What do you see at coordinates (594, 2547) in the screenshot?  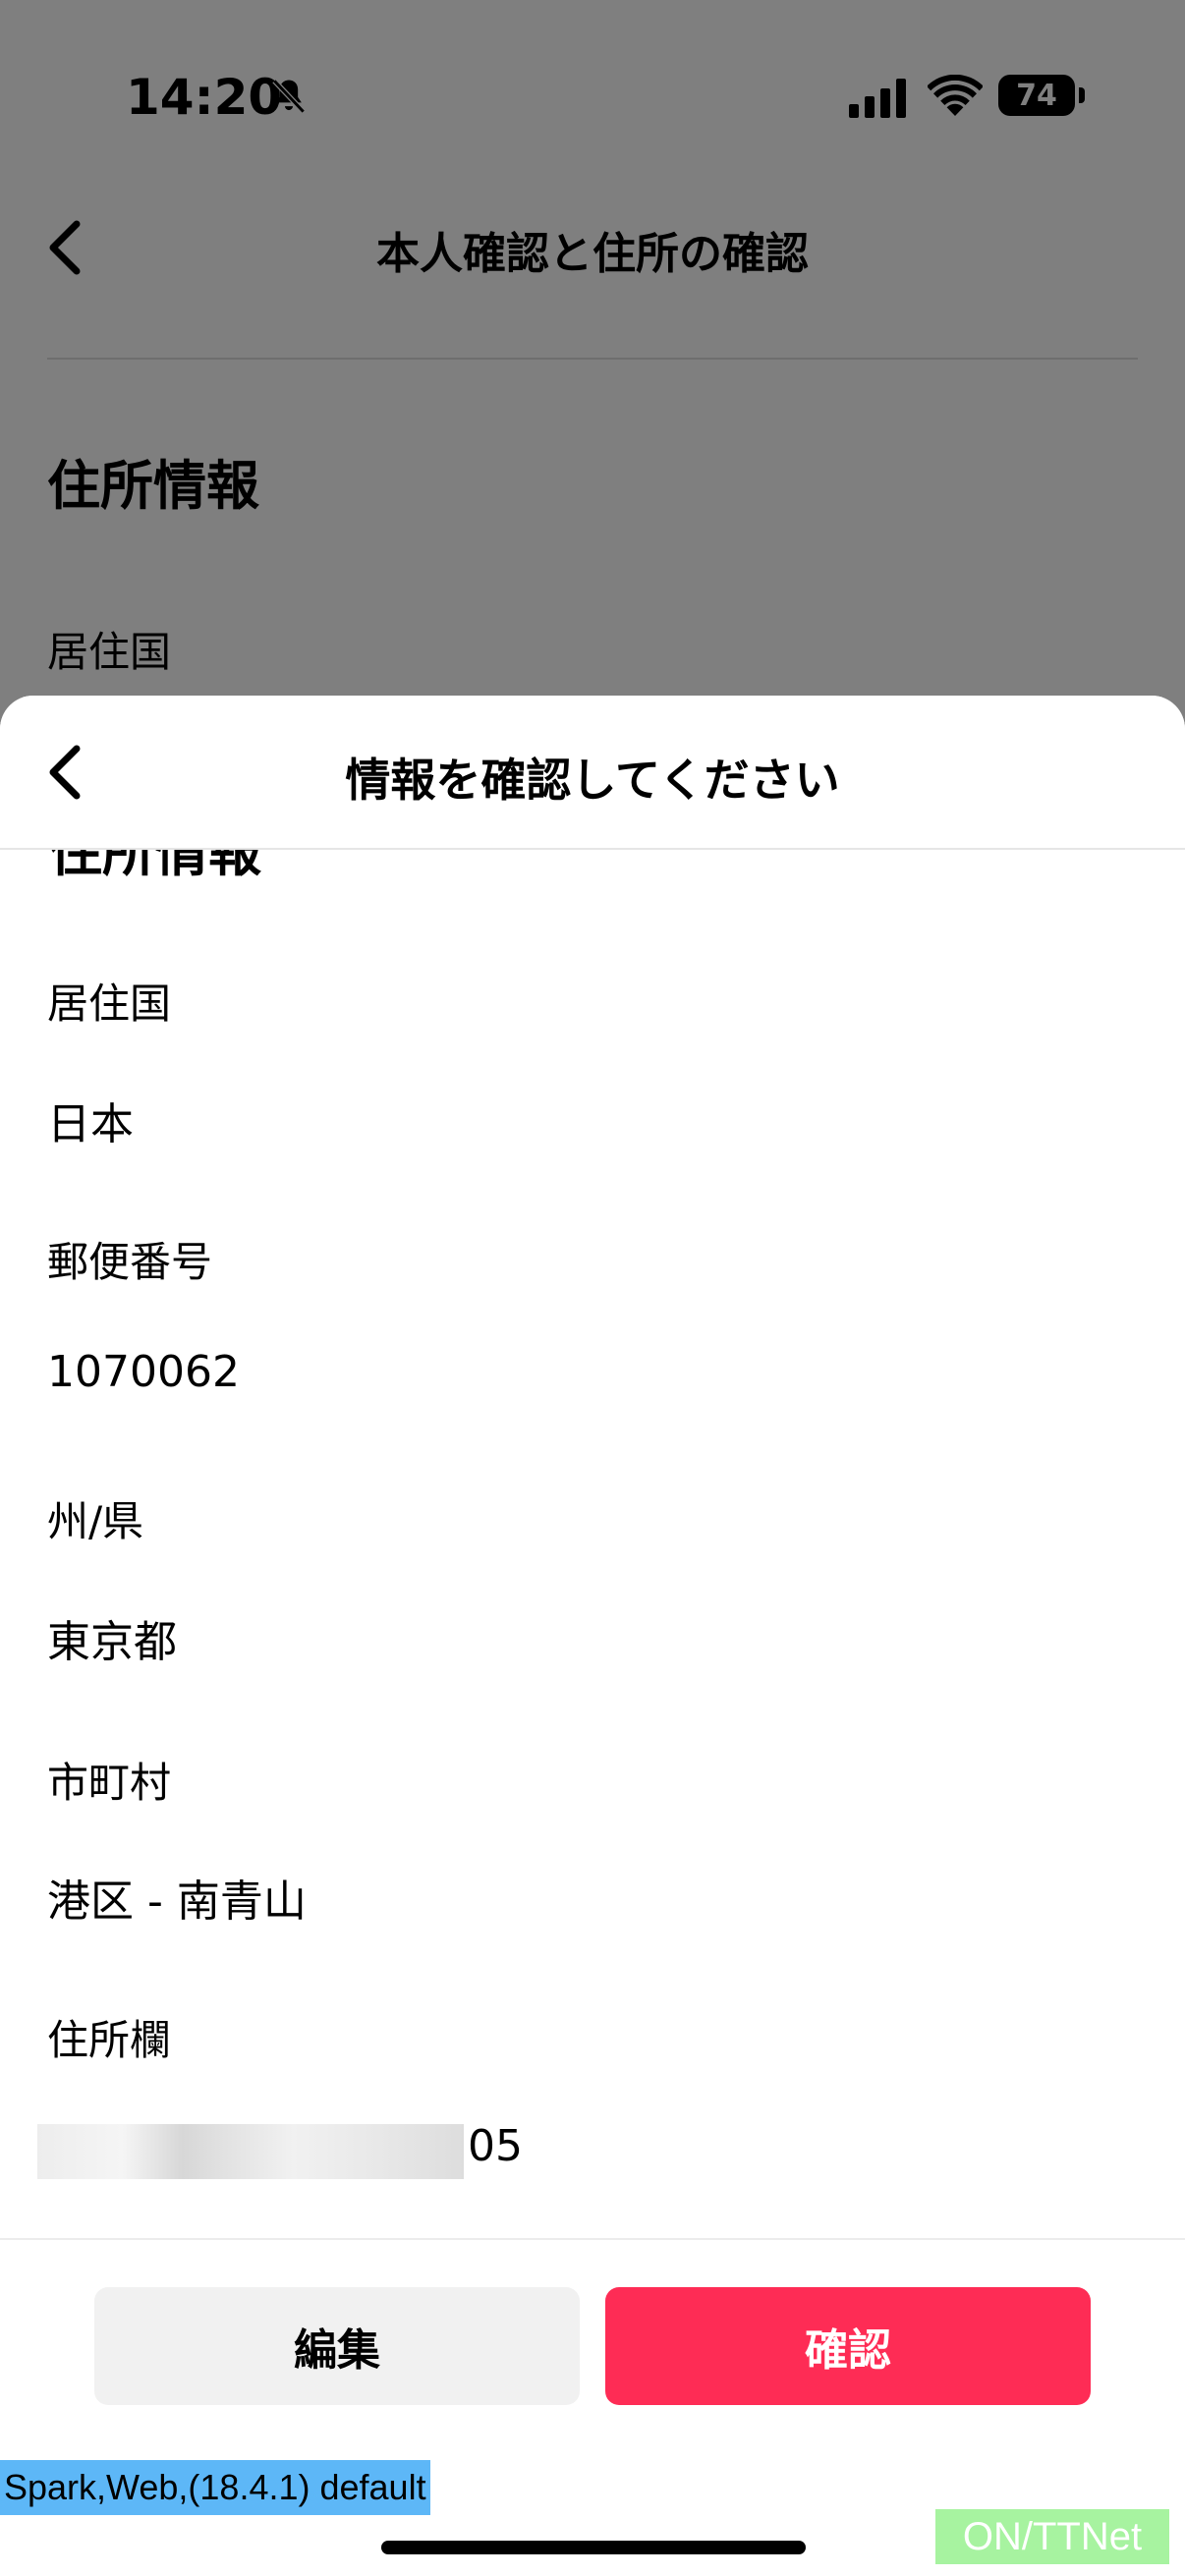 I see `home-indicator` at bounding box center [594, 2547].